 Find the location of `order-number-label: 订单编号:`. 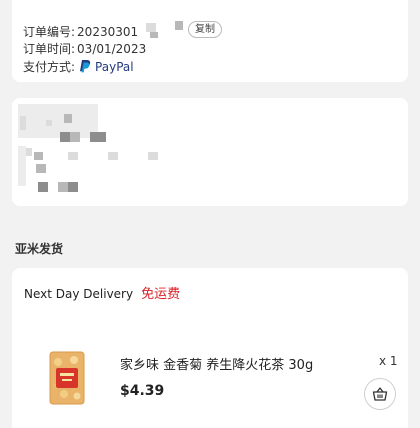

order-number-label: 订单编号: is located at coordinates (49, 32).